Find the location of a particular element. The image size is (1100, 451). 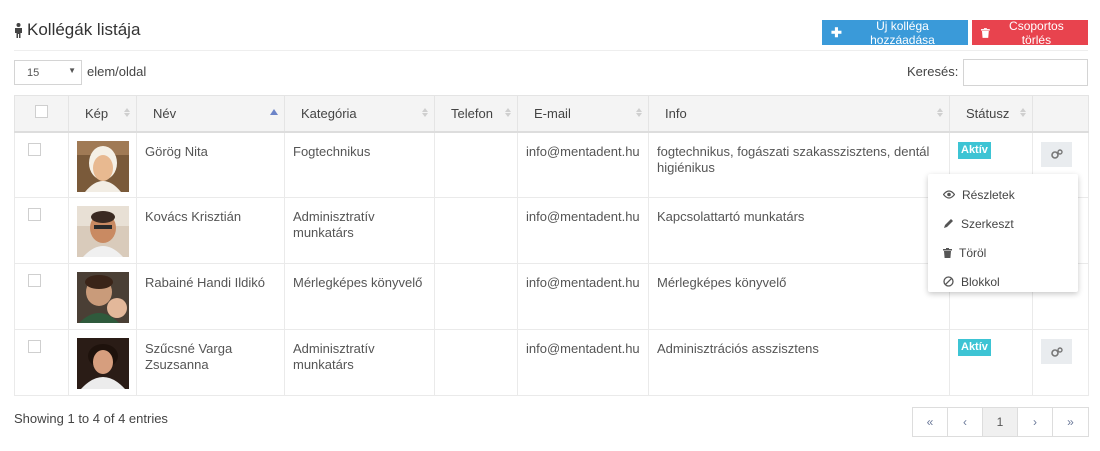

cell-info: Adminisztrációs asszisztens is located at coordinates (799, 362).